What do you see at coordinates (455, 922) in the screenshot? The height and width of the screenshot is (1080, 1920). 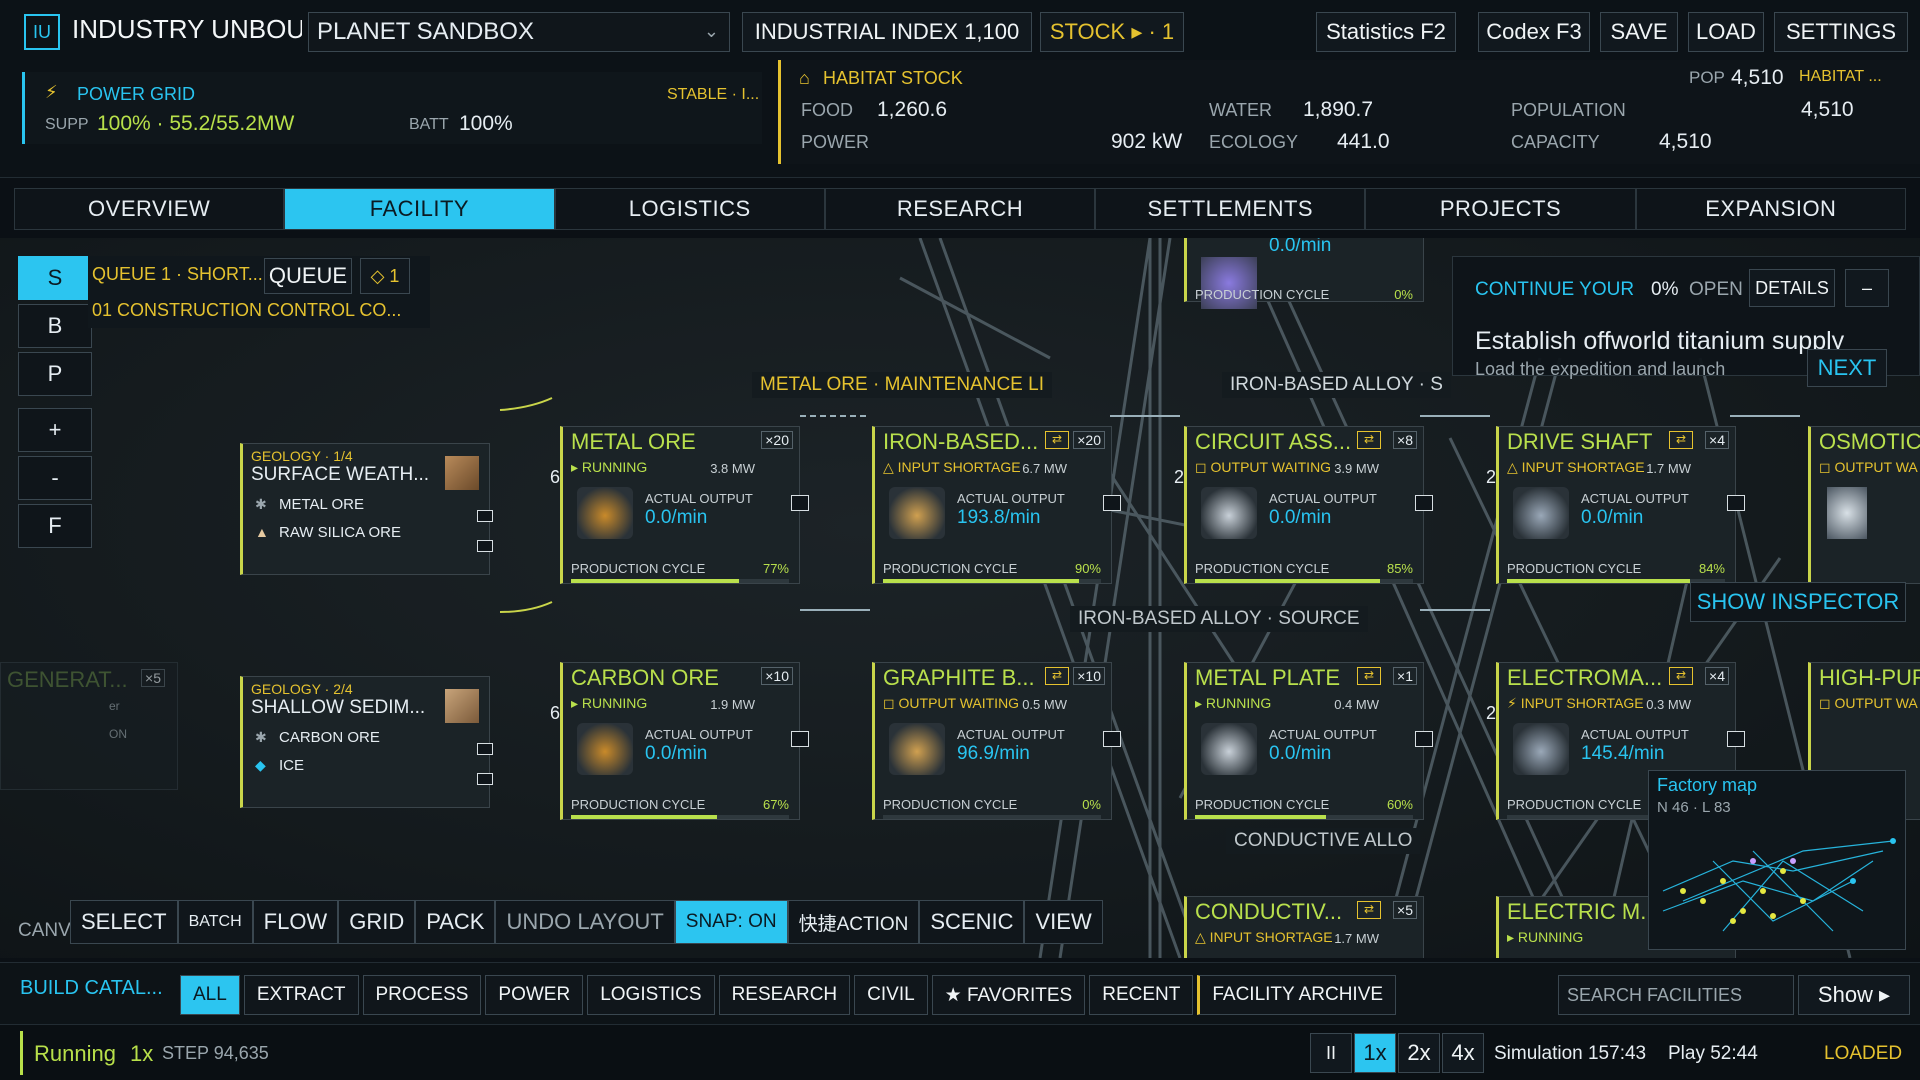 I see `pack-tool: PACK` at bounding box center [455, 922].